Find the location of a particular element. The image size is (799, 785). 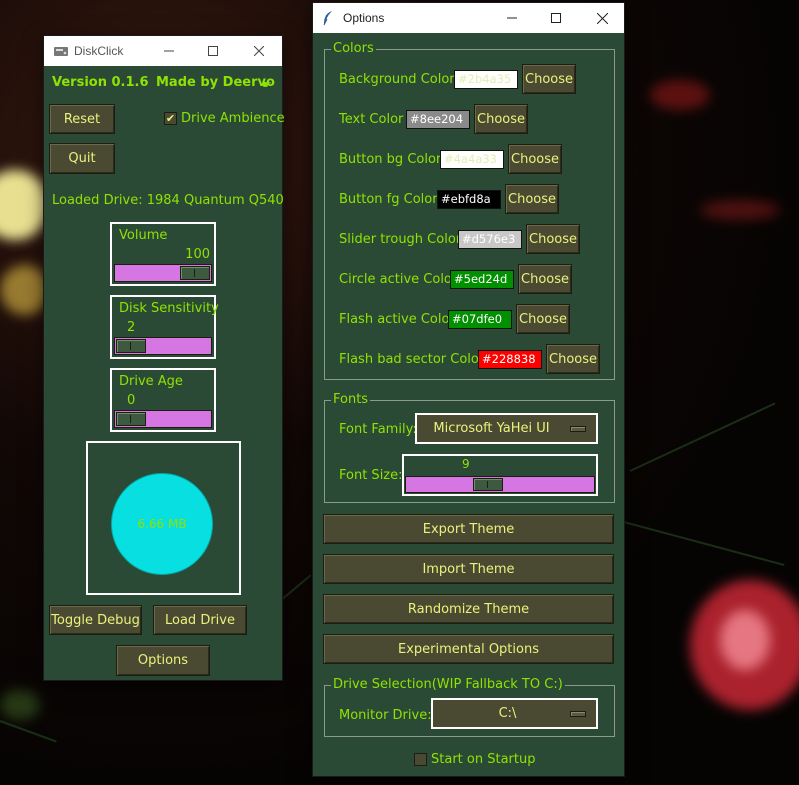

sensitivity-value: 2 is located at coordinates (131, 327).